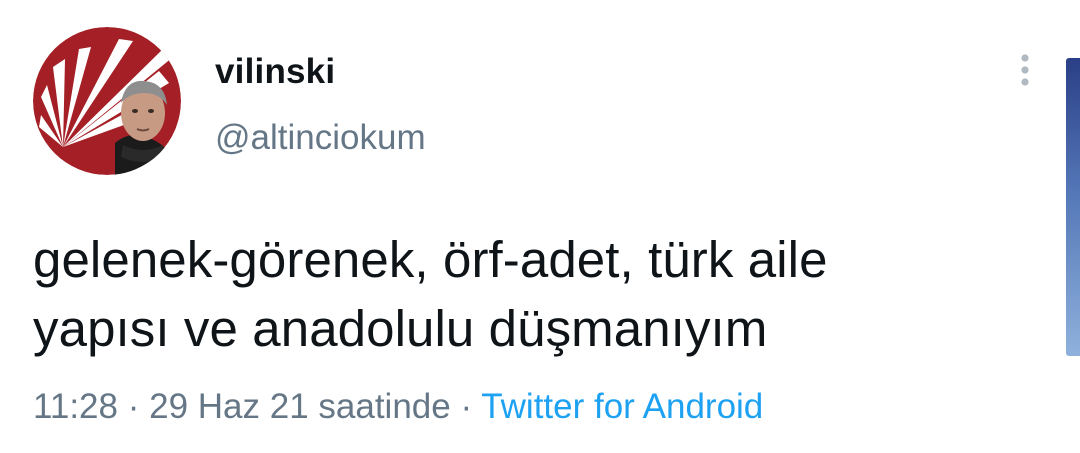 Image resolution: width=1080 pixels, height=453 pixels. I want to click on adjacent-image-edge, so click(1073, 207).